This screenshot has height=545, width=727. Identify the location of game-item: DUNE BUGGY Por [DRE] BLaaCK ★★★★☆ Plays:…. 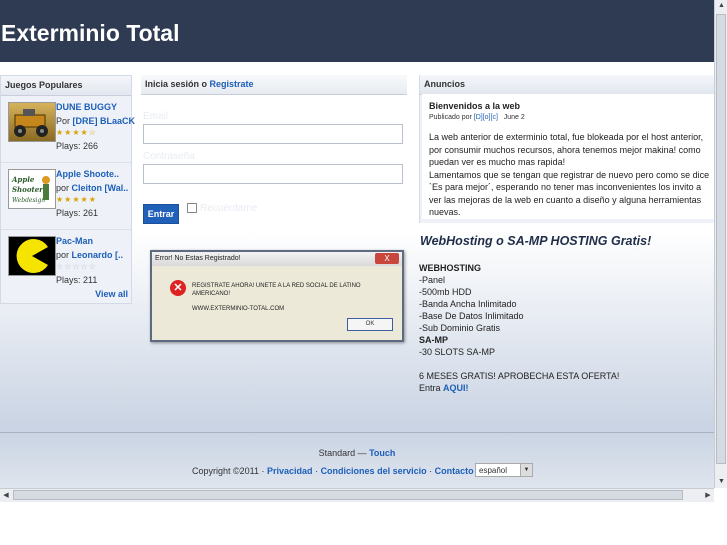
(68, 129).